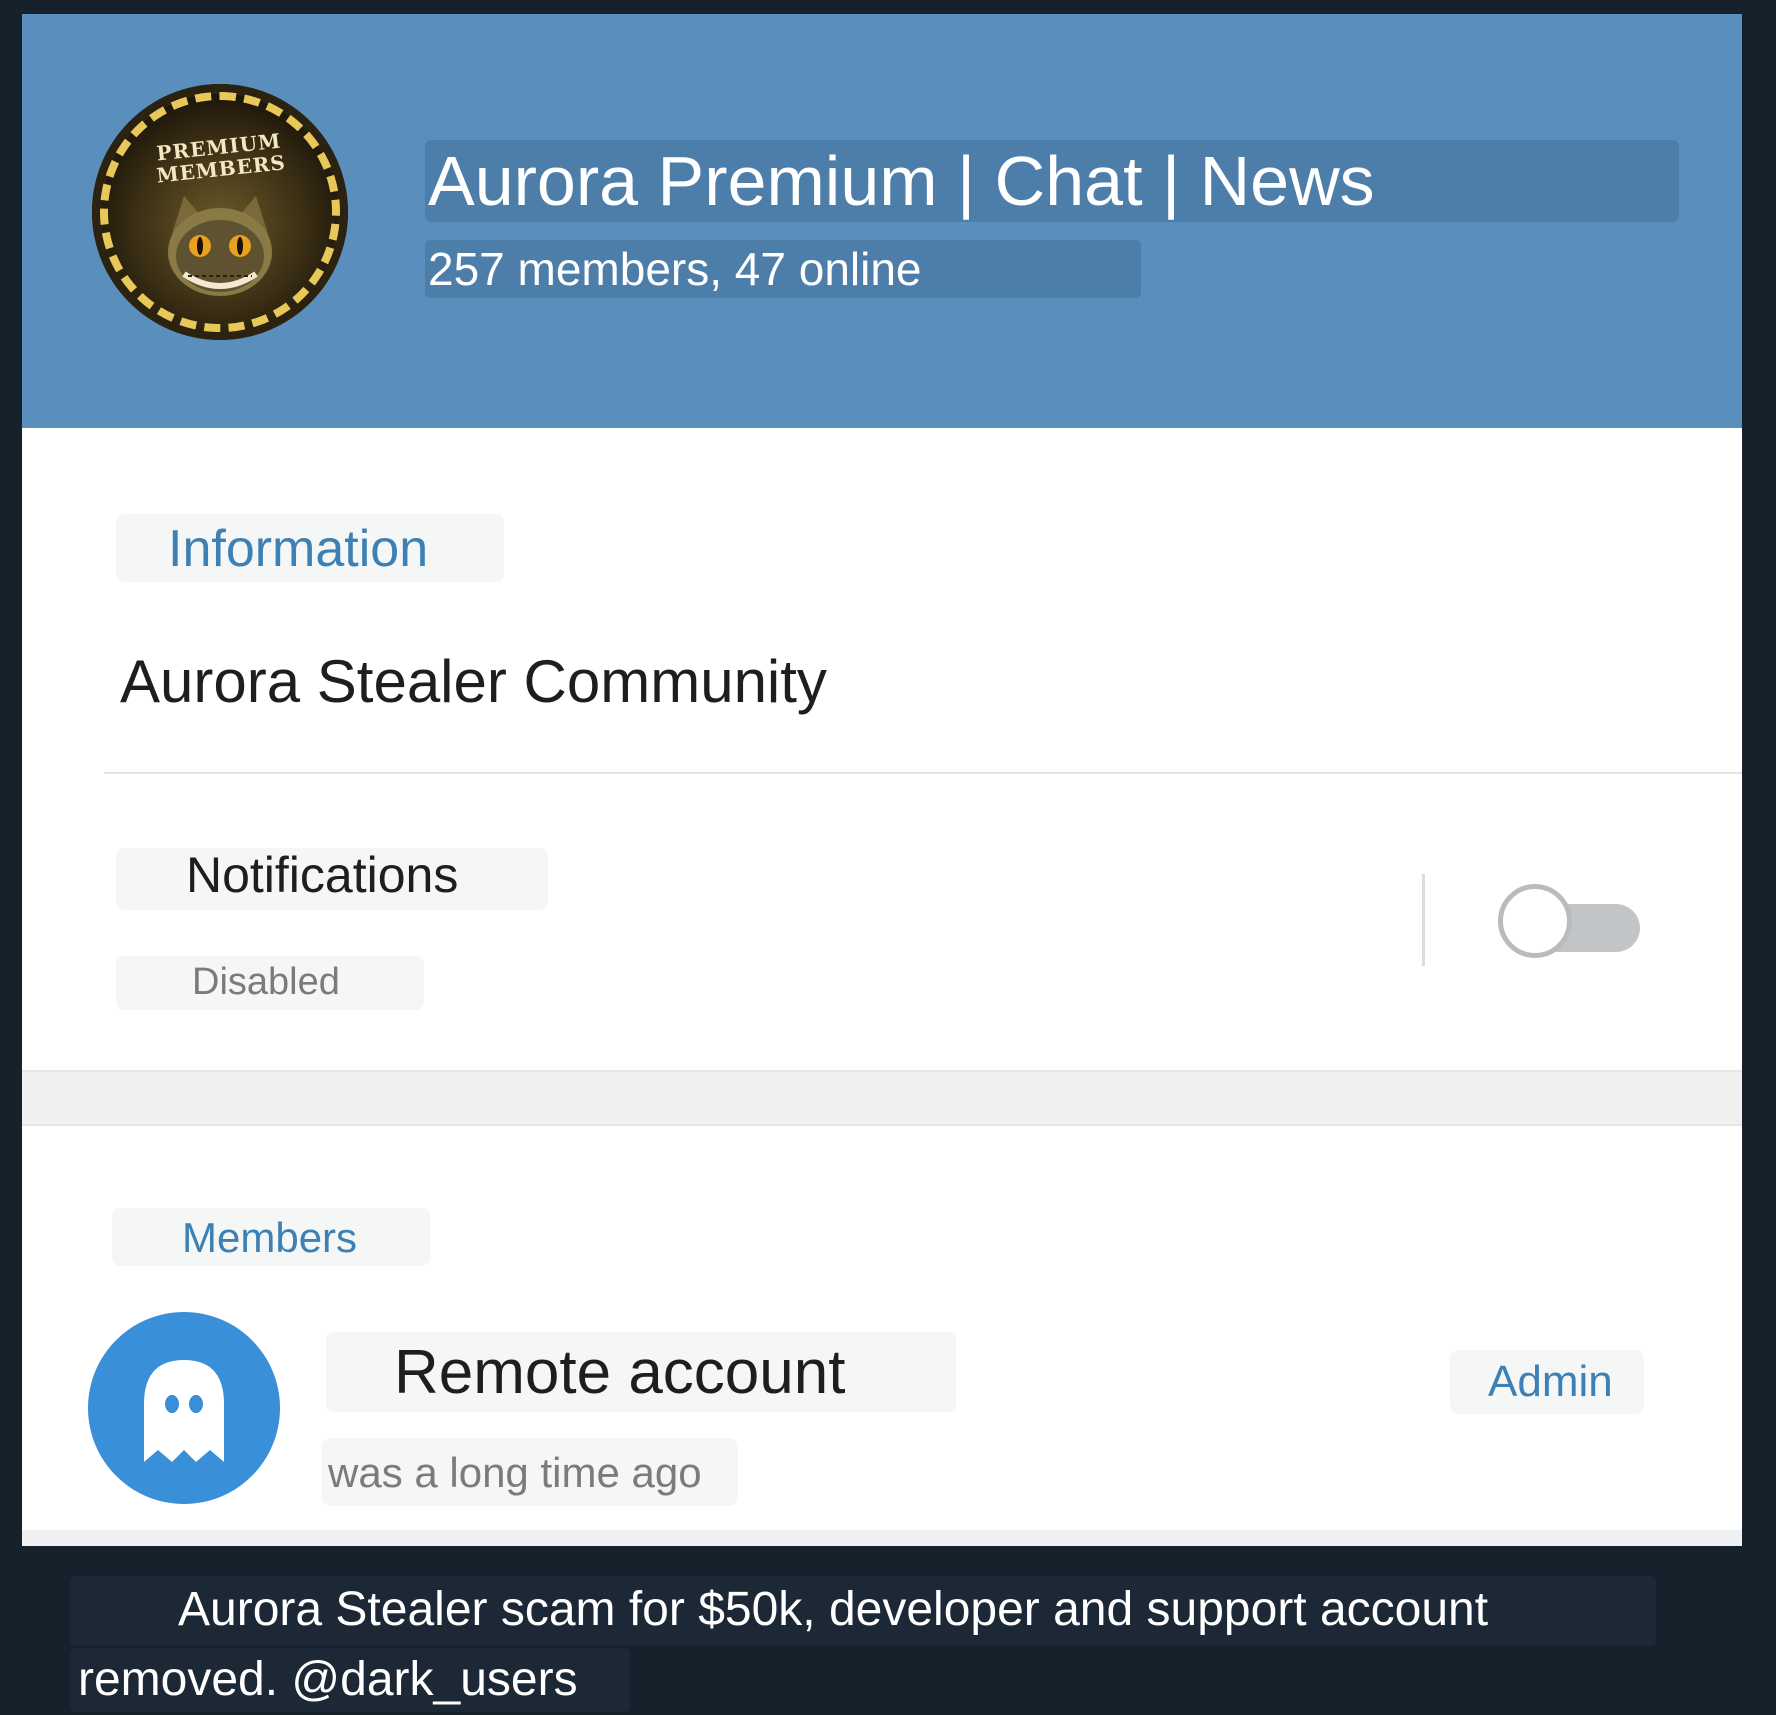 The width and height of the screenshot is (1776, 1715). I want to click on panel-bottom-edge, so click(882, 1538).